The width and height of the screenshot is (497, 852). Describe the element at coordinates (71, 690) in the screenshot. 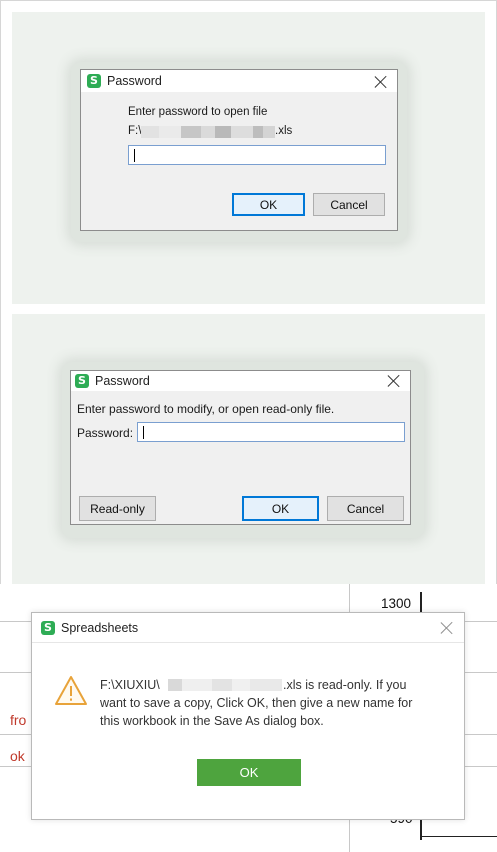

I see `warning-triangle-icon` at that location.